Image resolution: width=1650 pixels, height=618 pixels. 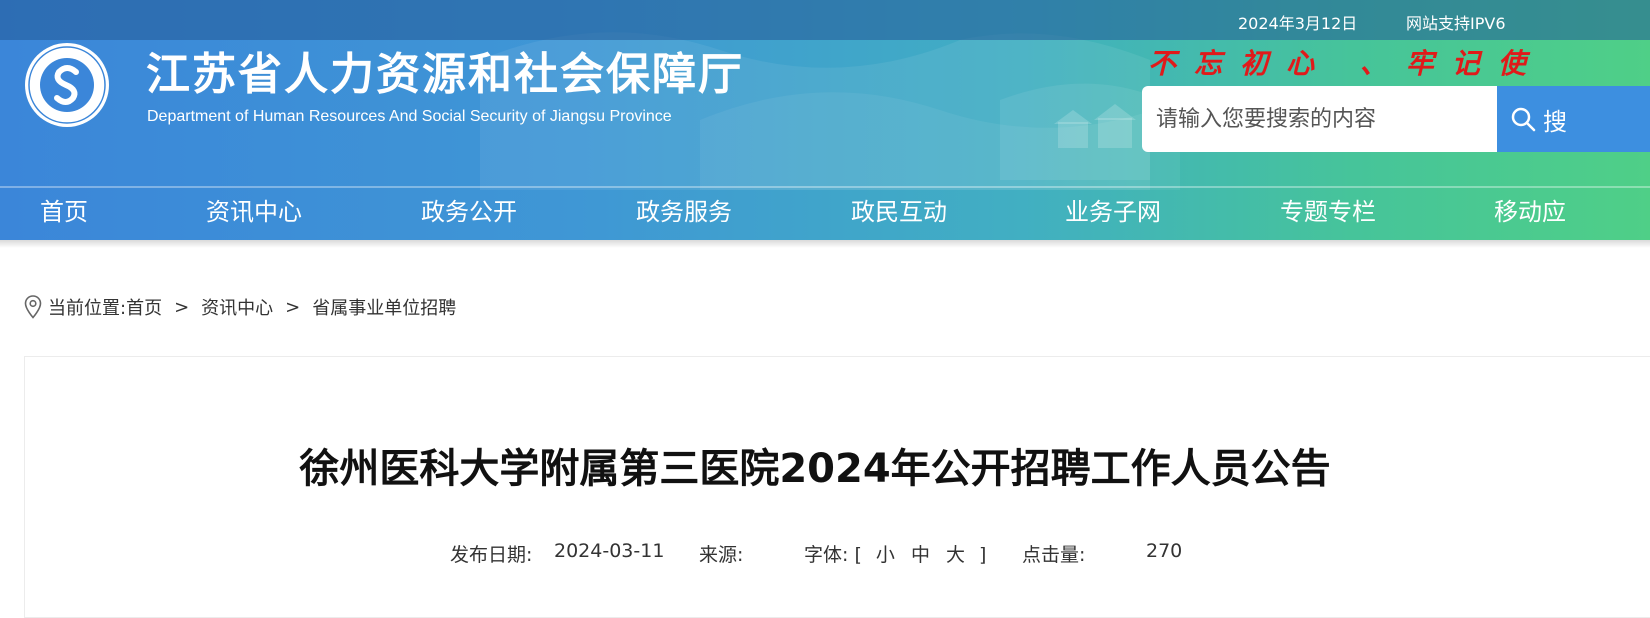 I want to click on header-shadow, so click(x=825, y=244).